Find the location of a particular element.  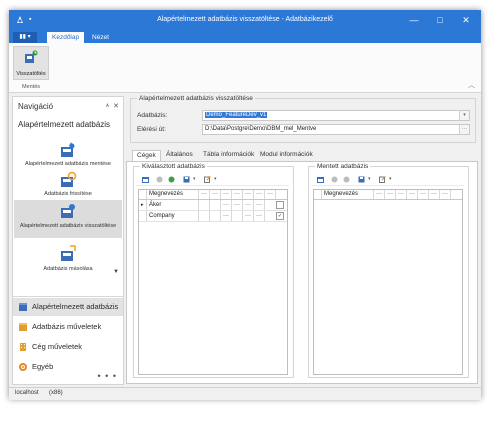

path-label: Elérési út: is located at coordinates (151, 129).